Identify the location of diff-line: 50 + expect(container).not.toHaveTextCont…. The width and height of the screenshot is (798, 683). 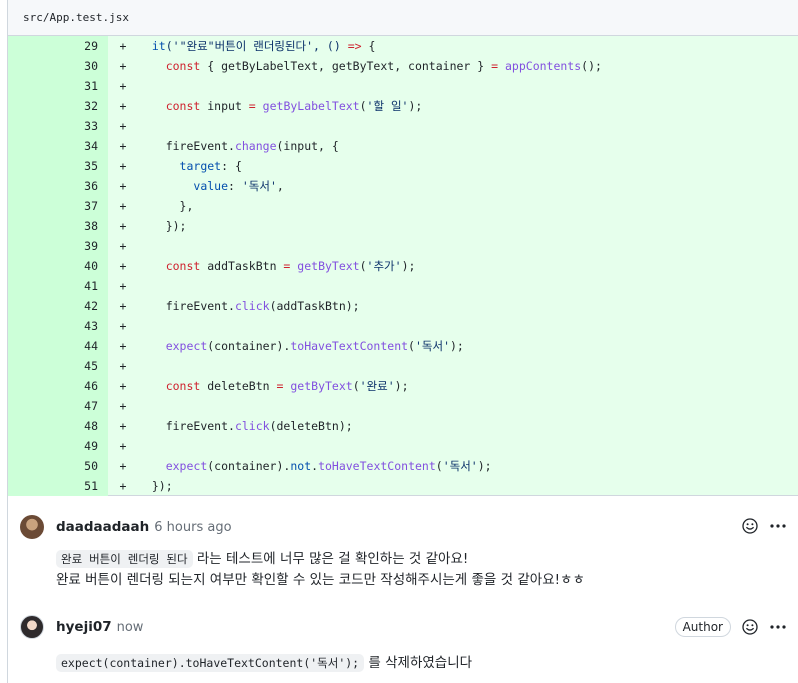
(403, 466).